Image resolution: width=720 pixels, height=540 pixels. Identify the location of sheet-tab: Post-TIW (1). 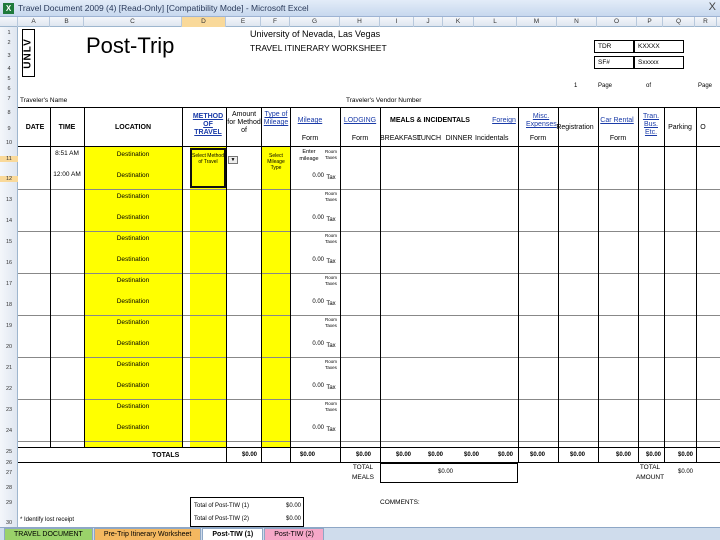
(233, 534).